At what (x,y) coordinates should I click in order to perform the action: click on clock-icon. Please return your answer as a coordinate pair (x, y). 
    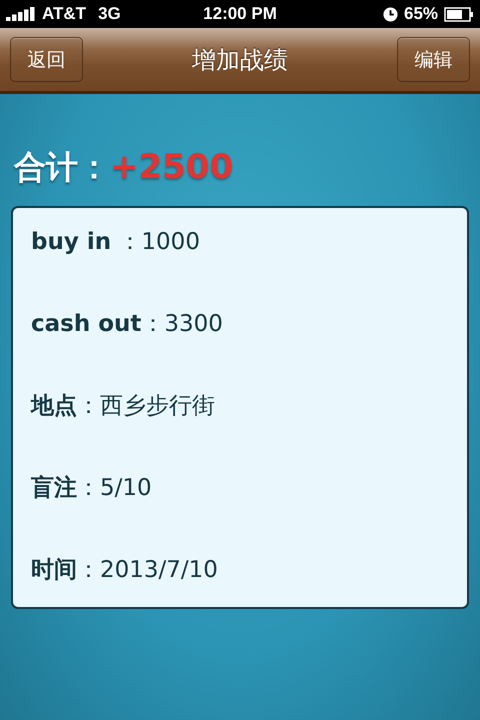
    Looking at the image, I should click on (390, 14).